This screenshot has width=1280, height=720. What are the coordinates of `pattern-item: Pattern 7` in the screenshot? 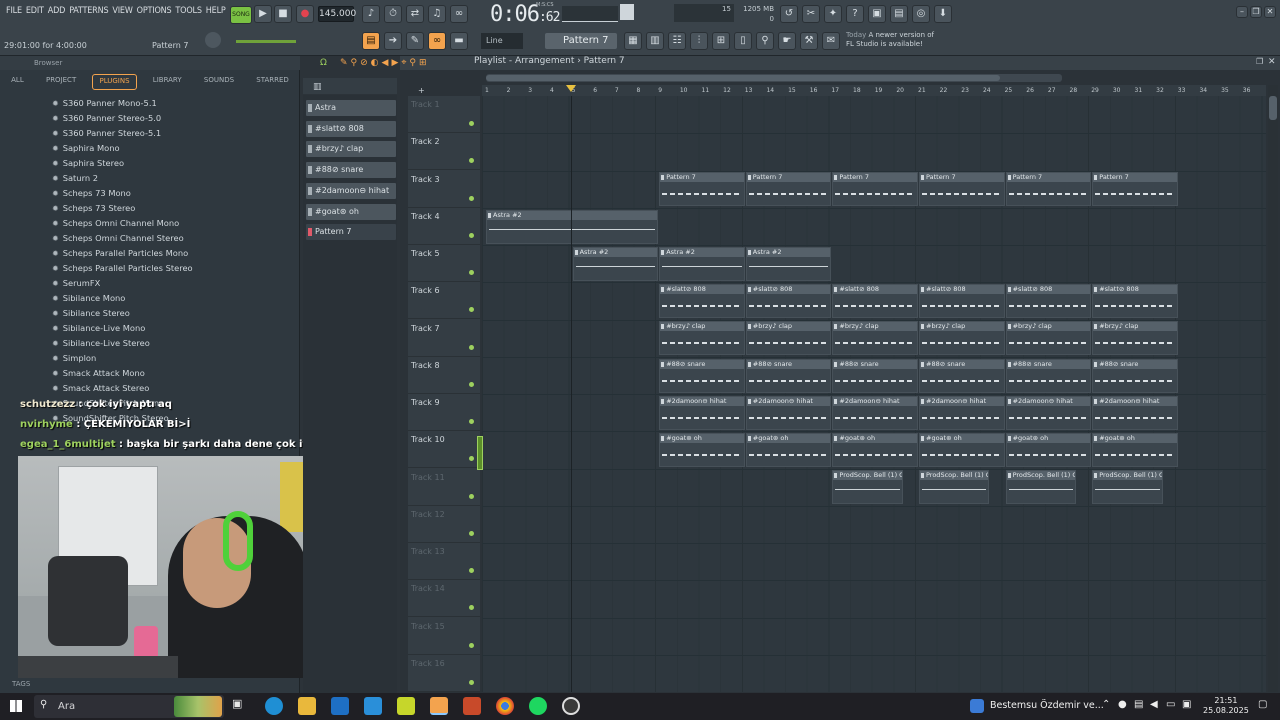 It's located at (351, 232).